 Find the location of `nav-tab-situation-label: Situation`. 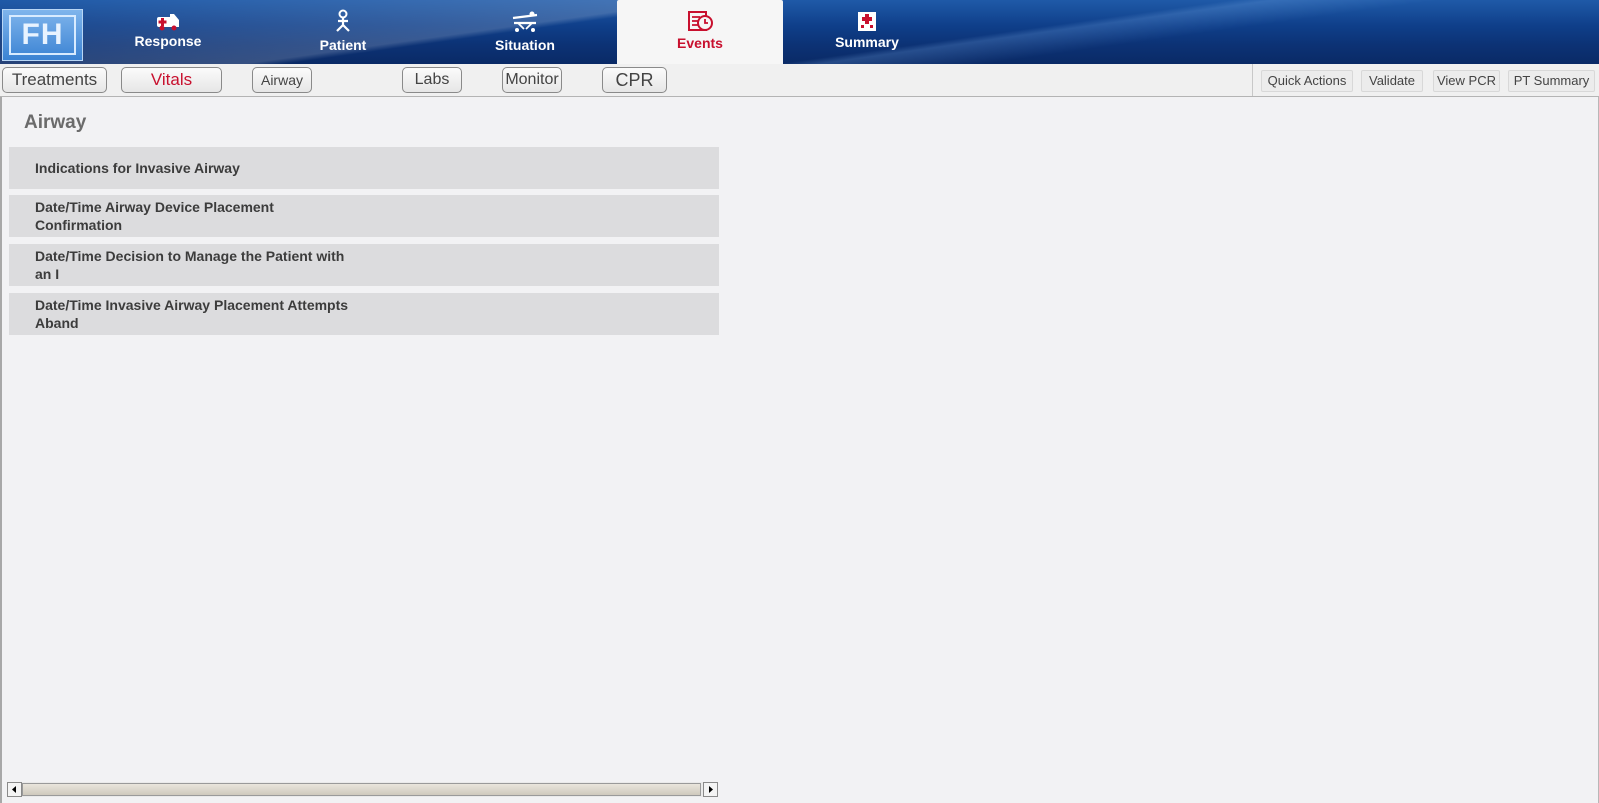

nav-tab-situation-label: Situation is located at coordinates (525, 45).